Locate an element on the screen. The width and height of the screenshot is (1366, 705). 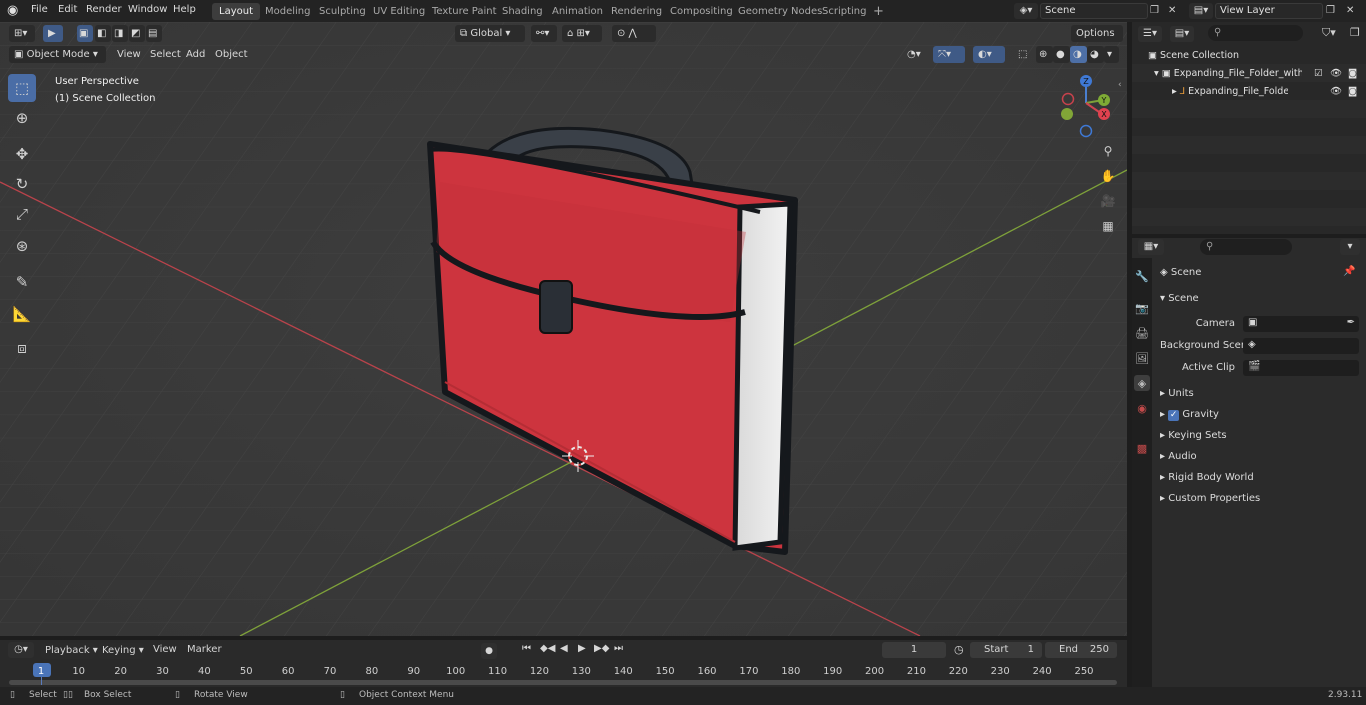
overlays-toggle-icon: ◐▾ is located at coordinates (989, 54).